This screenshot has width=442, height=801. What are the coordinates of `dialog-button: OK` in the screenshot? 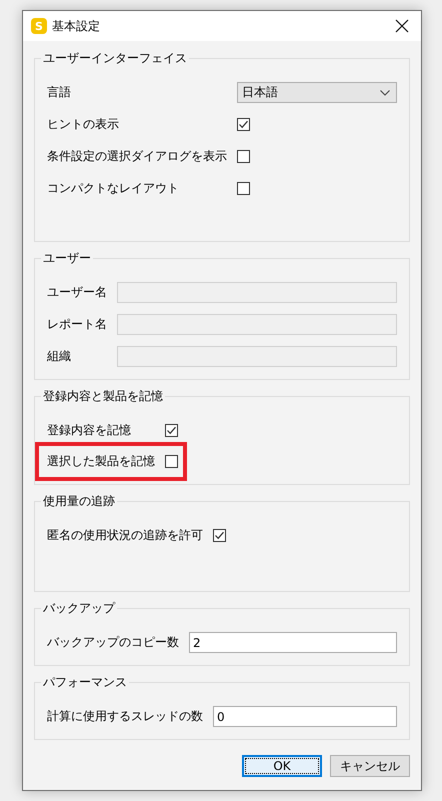 It's located at (282, 766).